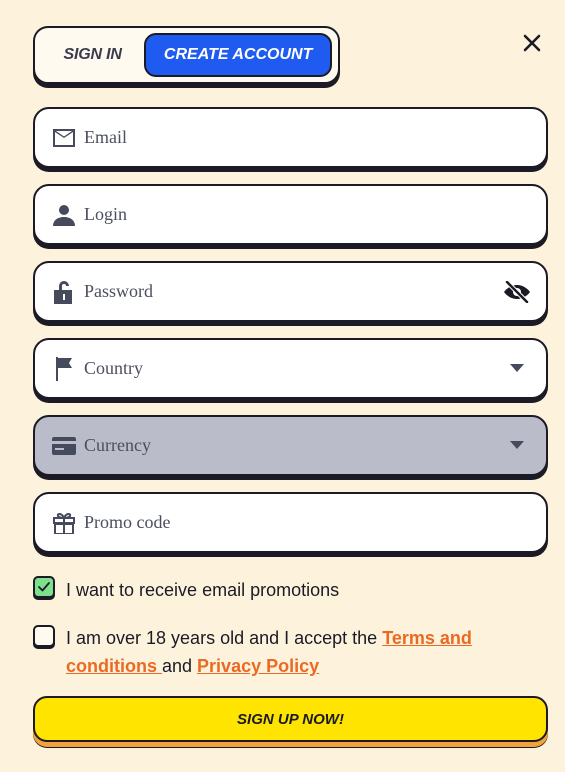 The width and height of the screenshot is (565, 772). Describe the element at coordinates (258, 666) in the screenshot. I see `privacy-policy-link: Privacy Policy` at that location.